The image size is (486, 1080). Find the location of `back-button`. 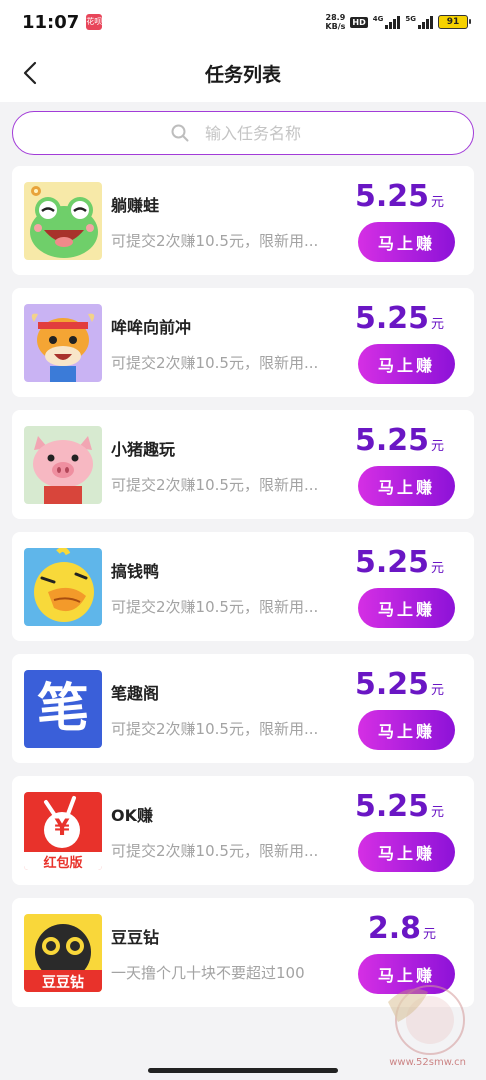

back-button is located at coordinates (30, 73).